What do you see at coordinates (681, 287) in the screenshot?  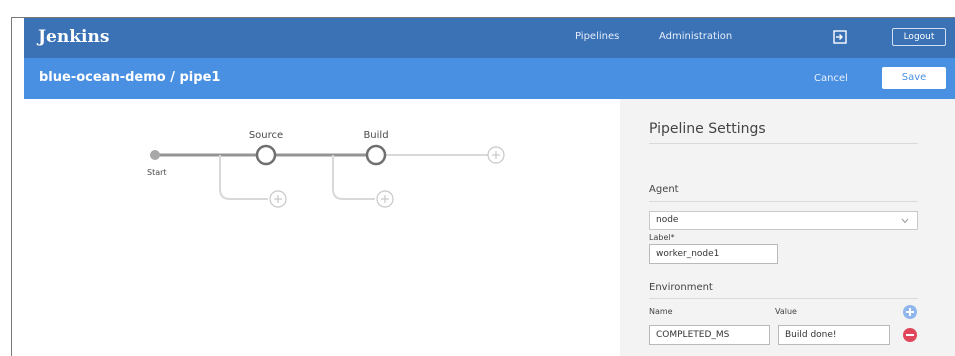 I see `environment-label: Environment` at bounding box center [681, 287].